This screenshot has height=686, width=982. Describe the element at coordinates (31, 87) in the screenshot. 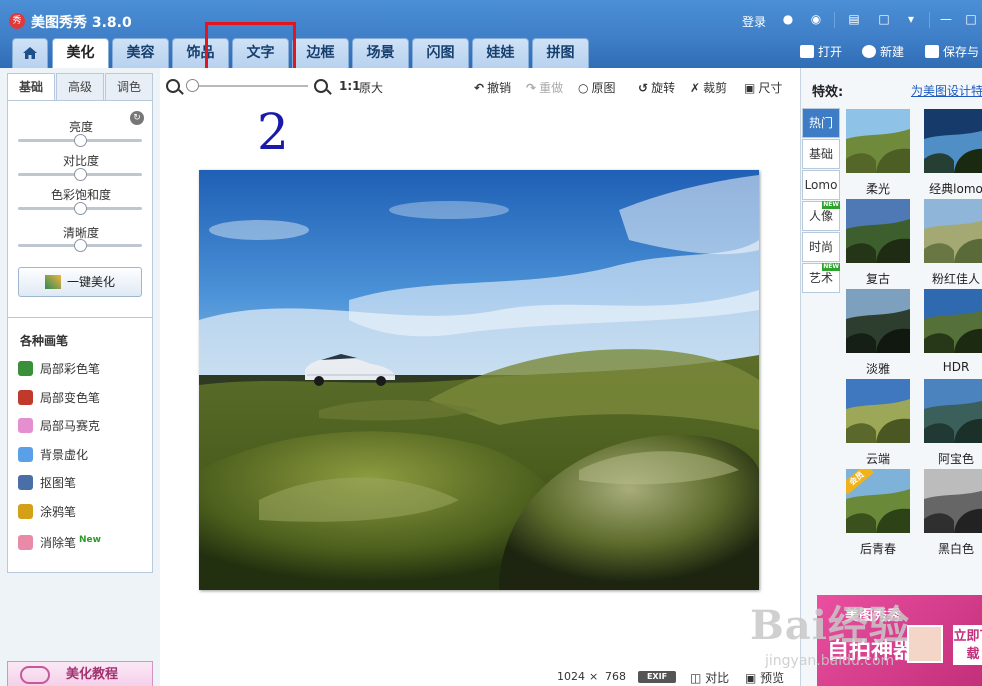

I see `subtab-basic: 基础` at that location.